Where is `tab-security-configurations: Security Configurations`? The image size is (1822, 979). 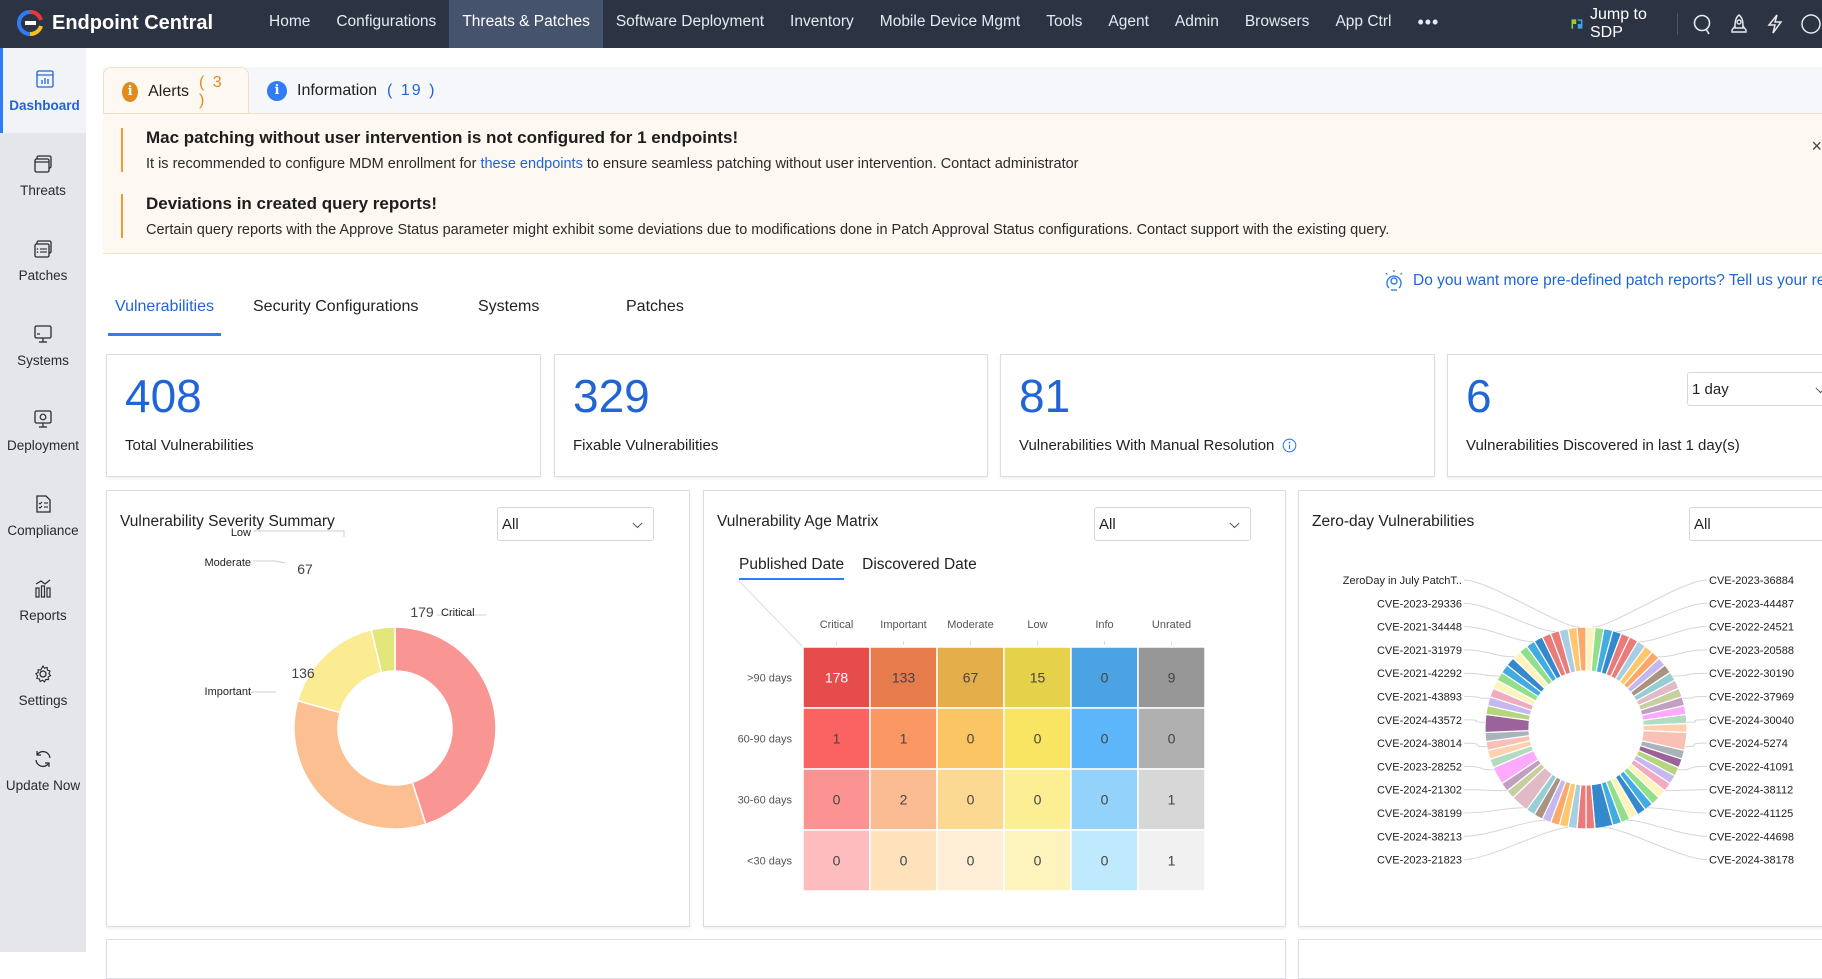 tab-security-configurations: Security Configurations is located at coordinates (335, 317).